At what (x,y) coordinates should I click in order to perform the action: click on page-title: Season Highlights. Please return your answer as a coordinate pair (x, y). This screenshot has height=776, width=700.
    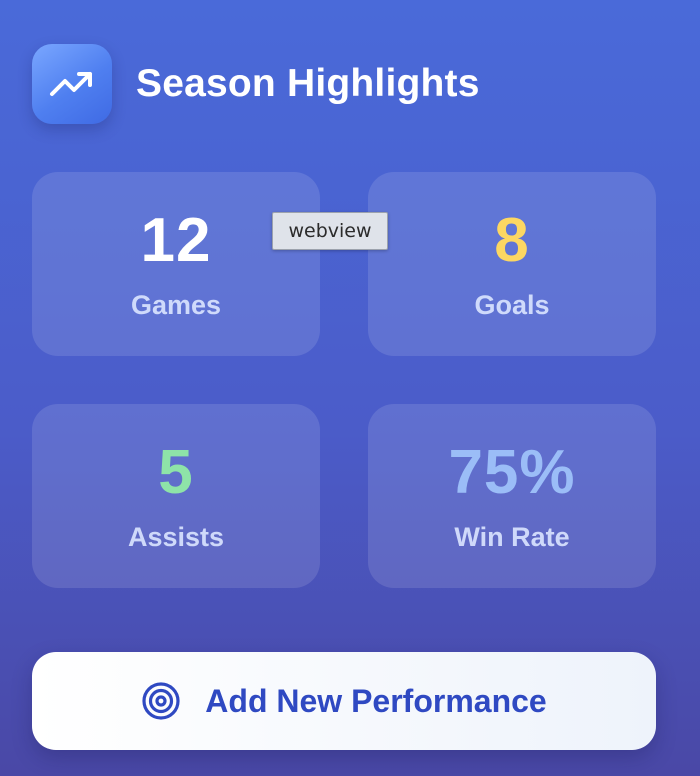
    Looking at the image, I should click on (308, 83).